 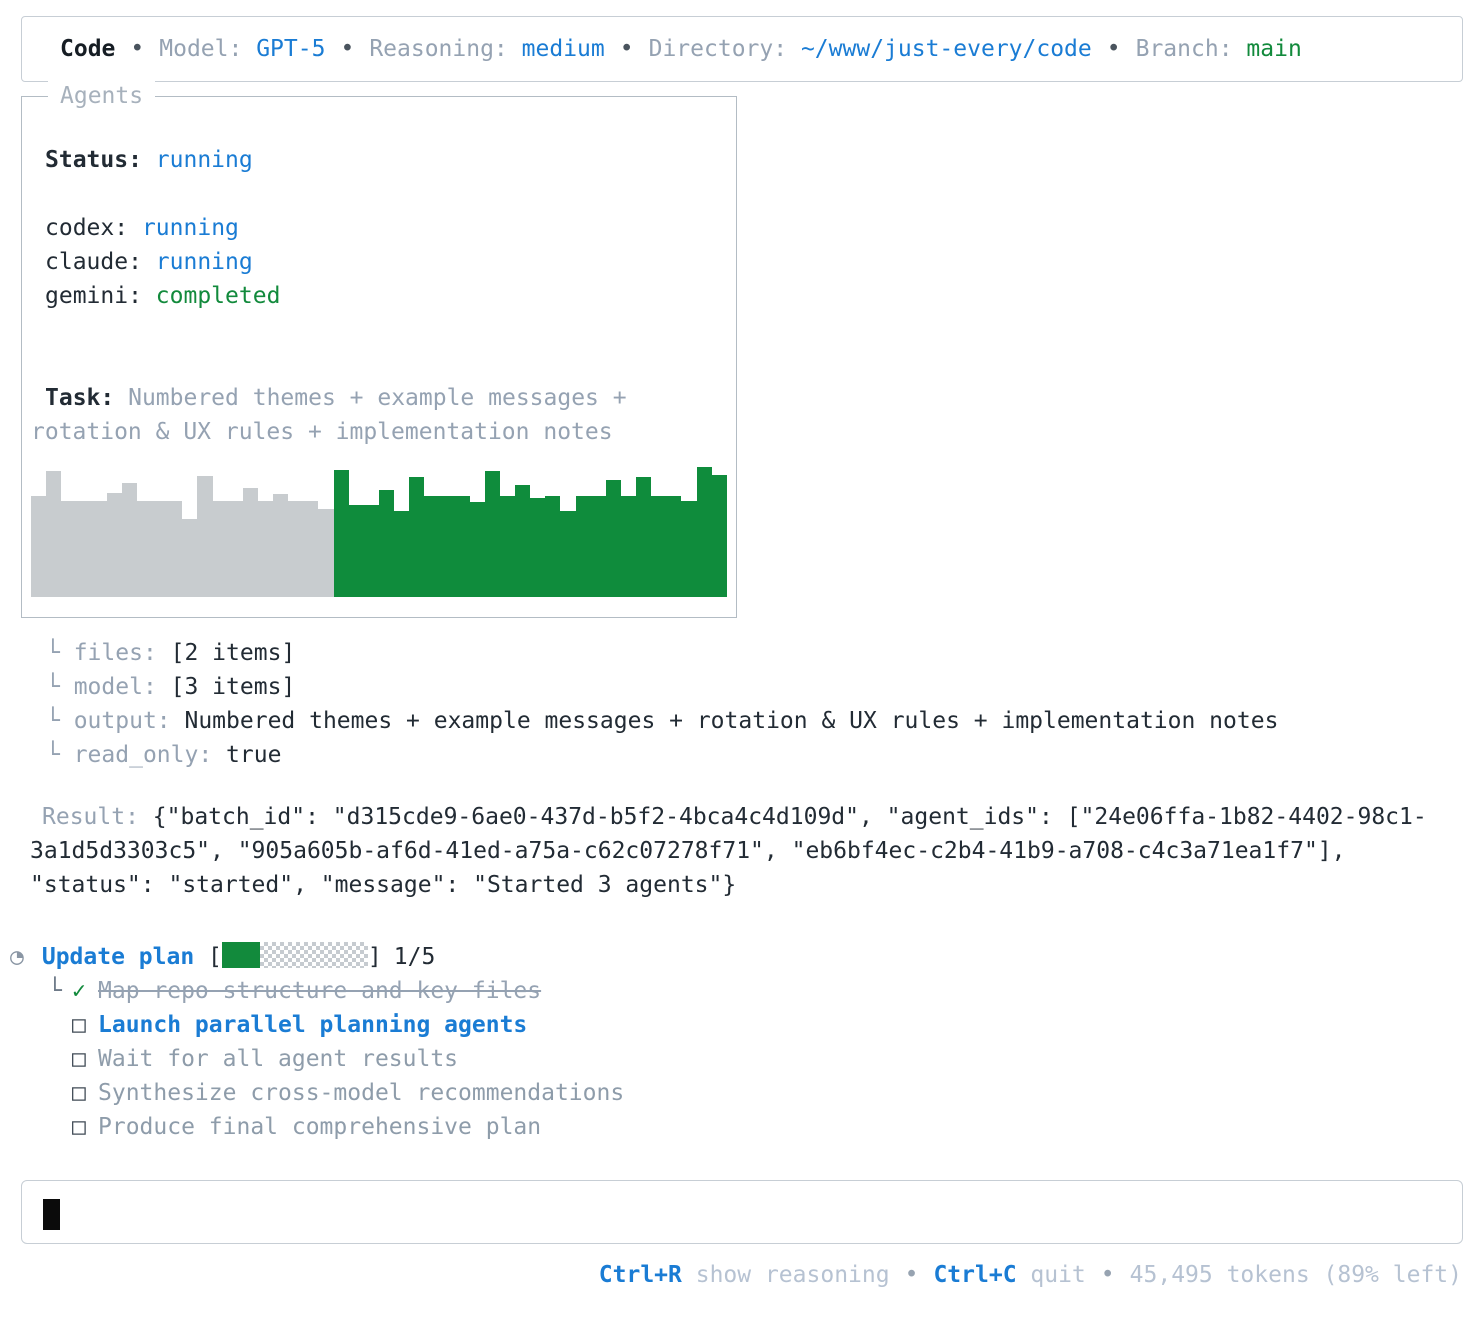 What do you see at coordinates (88, 49) in the screenshot?
I see `app-name: Code` at bounding box center [88, 49].